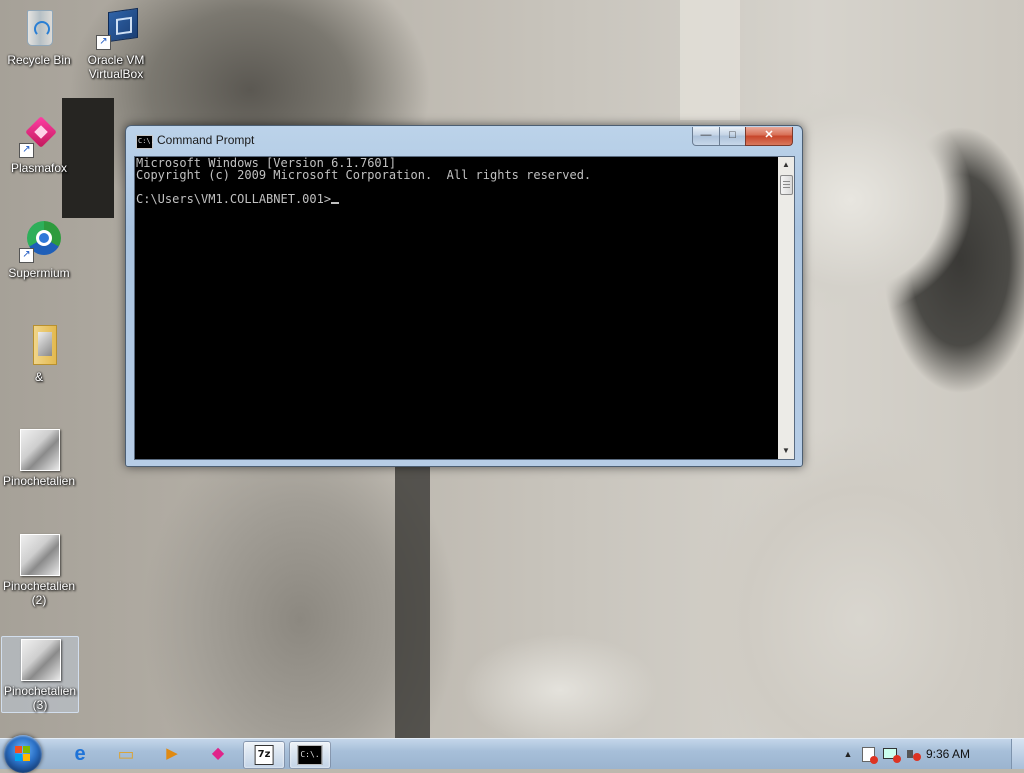 The height and width of the screenshot is (773, 1024). Describe the element at coordinates (335, 203) in the screenshot. I see `text-cursor` at that location.